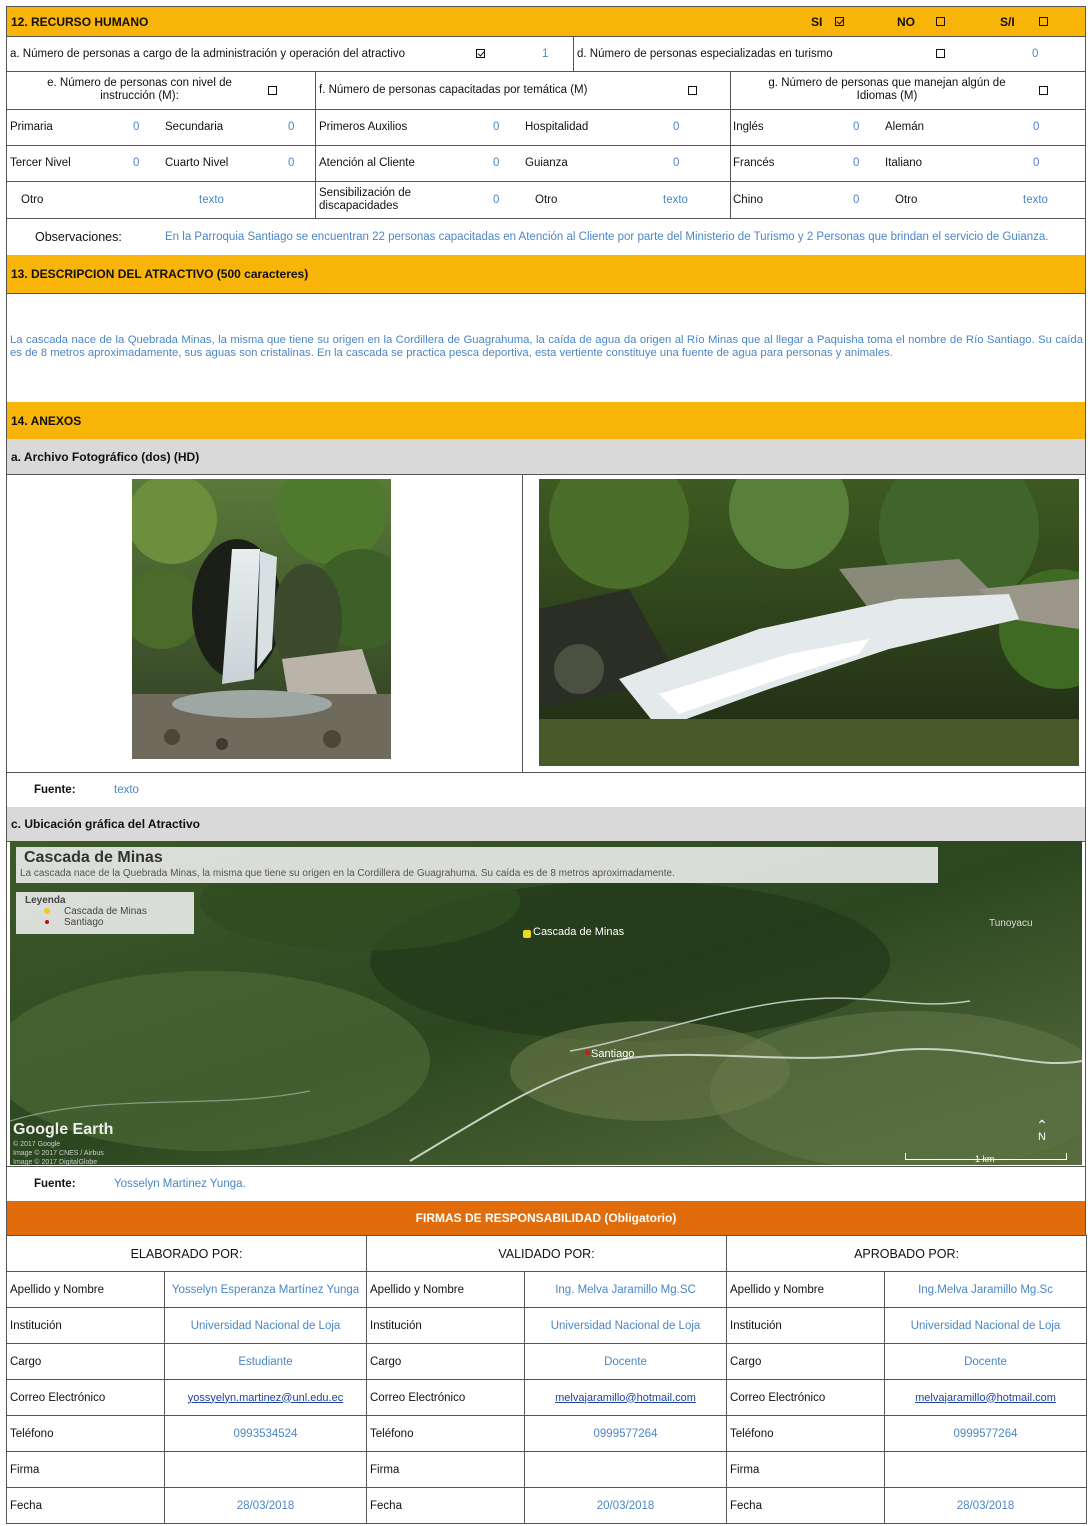 This screenshot has height=1526, width=1090. What do you see at coordinates (85, 1361) in the screenshot?
I see `label-cargo: Cargo` at bounding box center [85, 1361].